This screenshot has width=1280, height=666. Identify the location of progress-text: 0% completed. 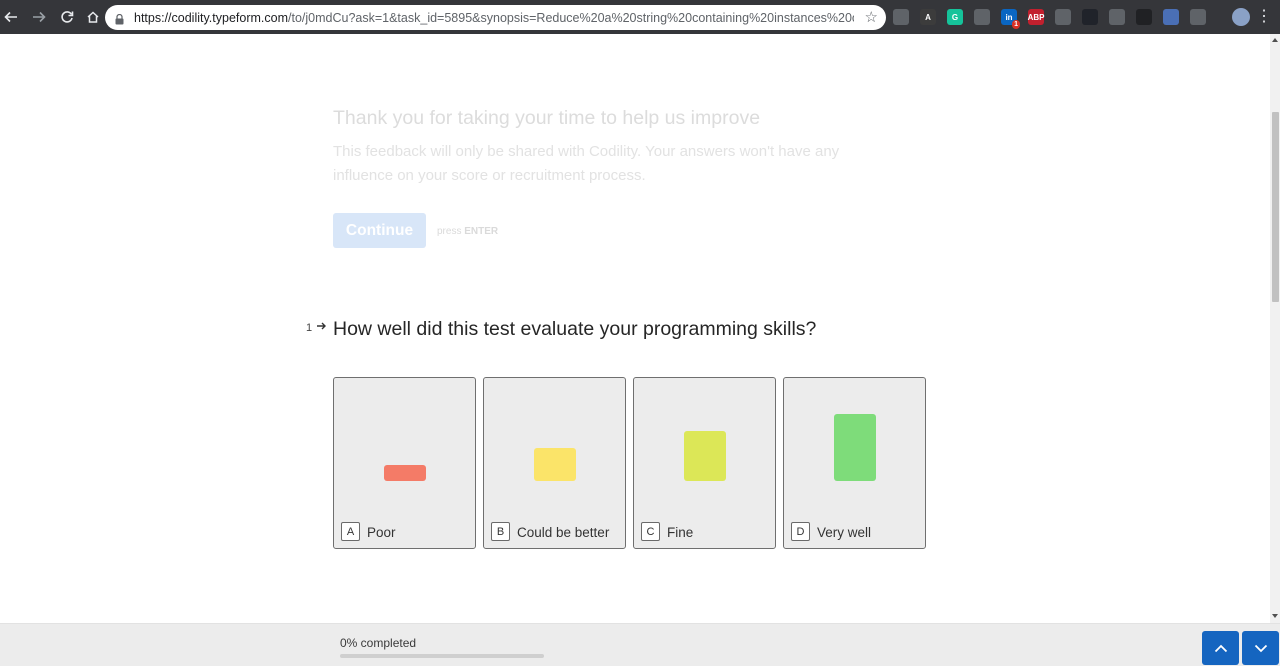
(378, 643).